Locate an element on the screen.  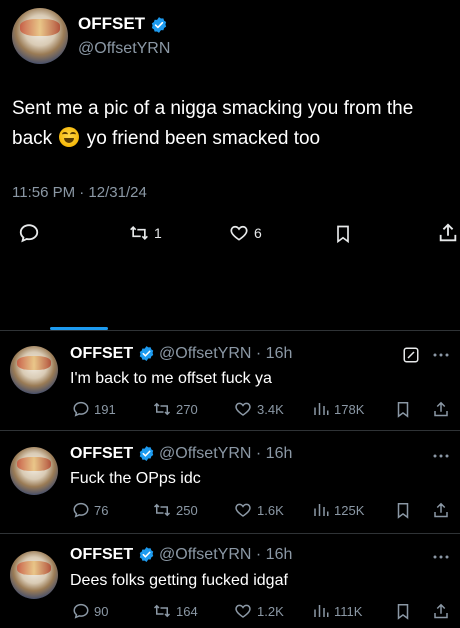
retweet-button: 164 is located at coordinates (175, 611).